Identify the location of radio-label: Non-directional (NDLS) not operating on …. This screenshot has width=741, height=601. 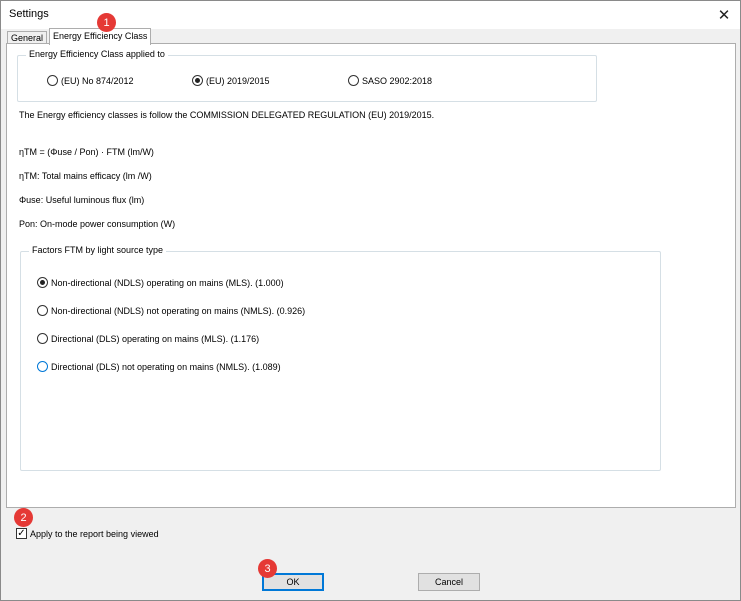
(178, 310).